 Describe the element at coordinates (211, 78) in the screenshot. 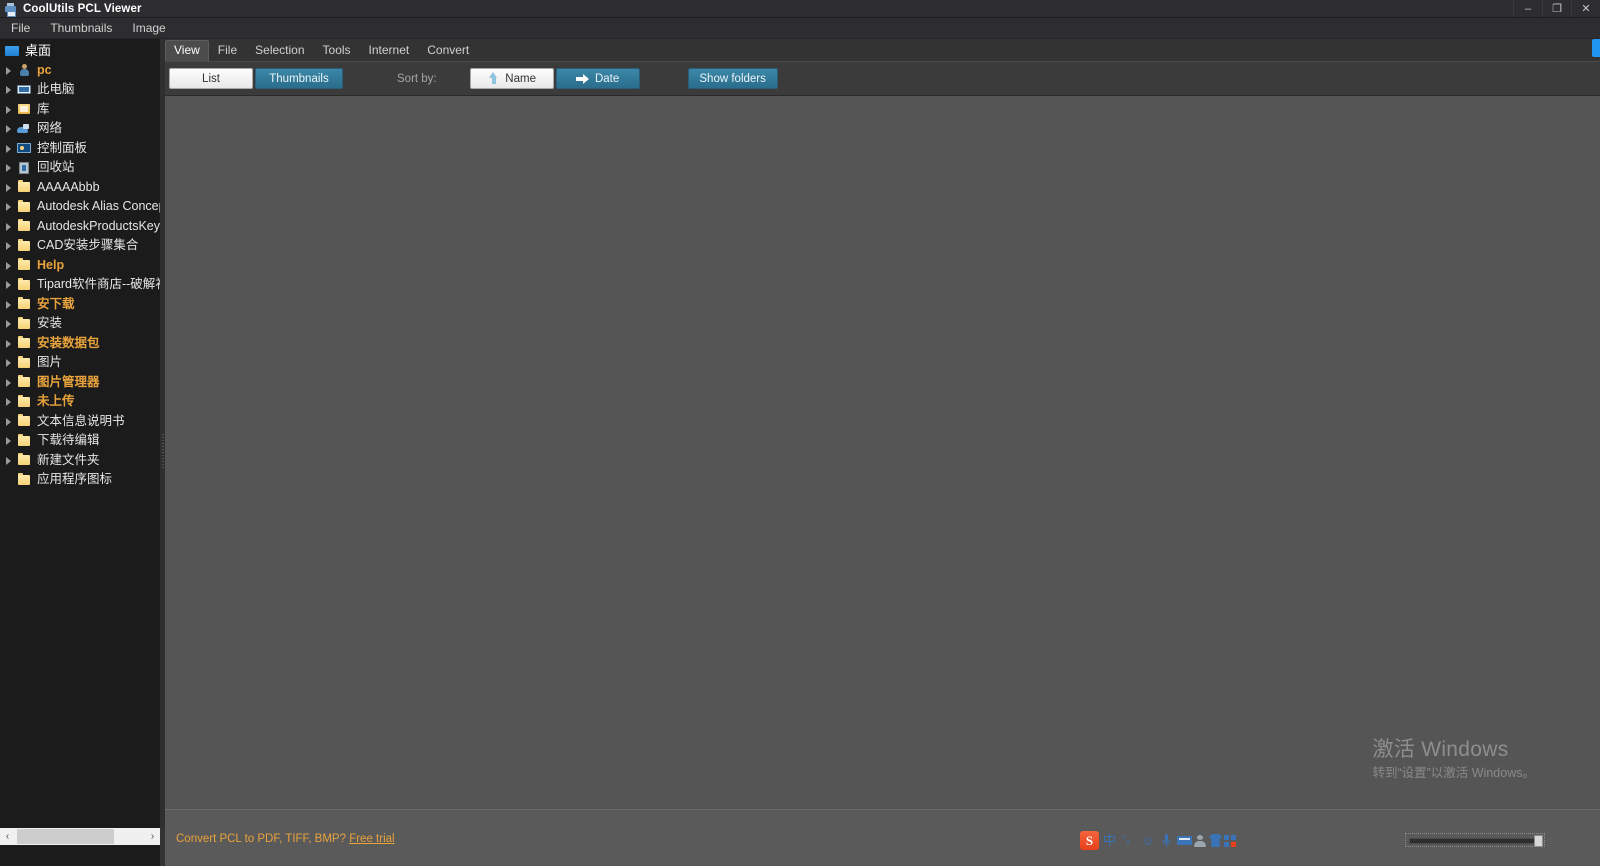

I see `list-view-button: List` at that location.